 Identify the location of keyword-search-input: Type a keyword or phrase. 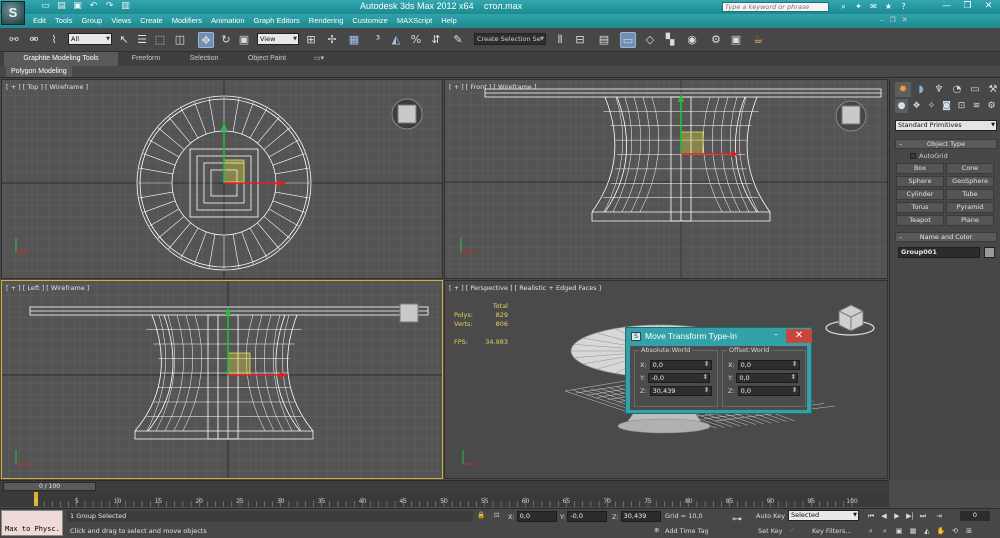
(775, 7).